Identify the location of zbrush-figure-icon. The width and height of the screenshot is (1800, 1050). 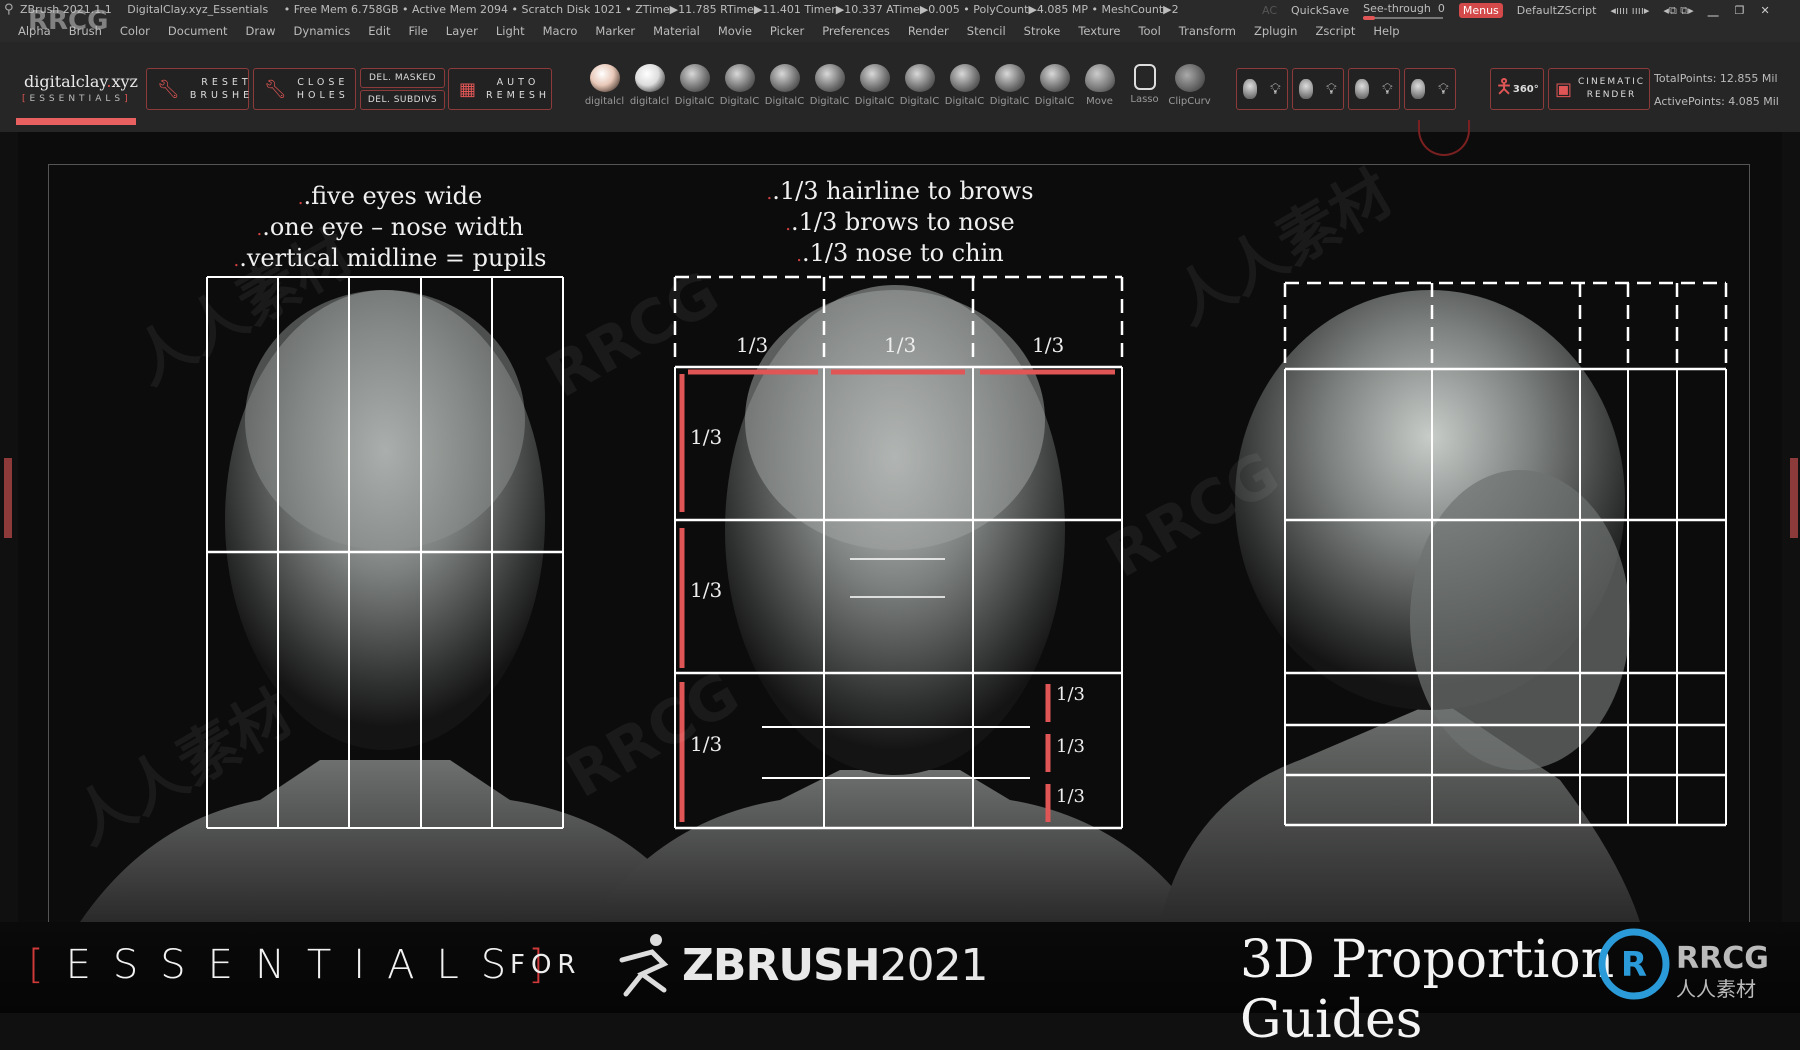
(644, 965).